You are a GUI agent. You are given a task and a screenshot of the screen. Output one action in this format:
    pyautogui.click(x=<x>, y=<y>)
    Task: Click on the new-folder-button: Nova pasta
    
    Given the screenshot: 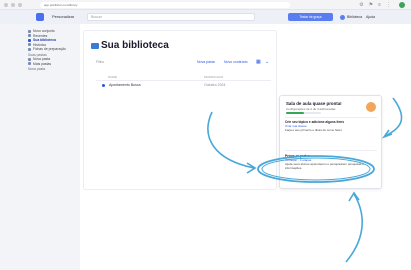 What is the action you would take?
    pyautogui.click(x=206, y=62)
    